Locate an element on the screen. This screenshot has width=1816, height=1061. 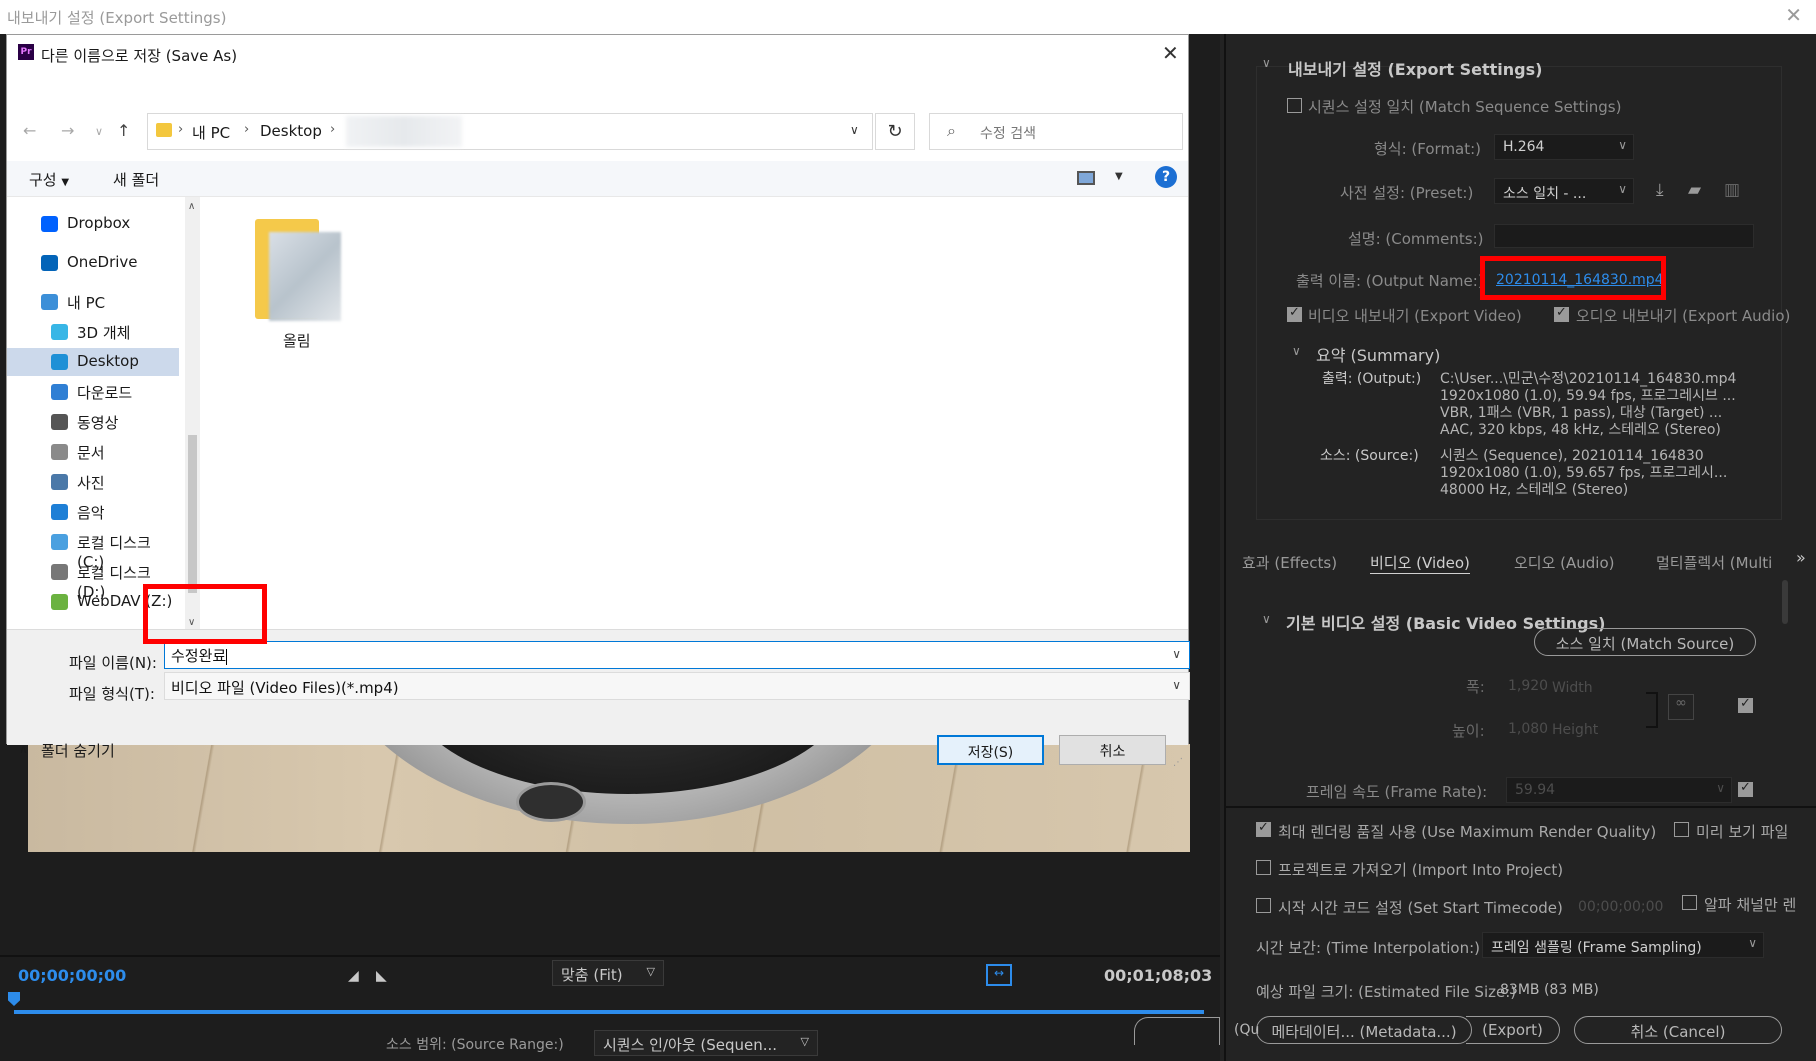
nav-item: 문서 is located at coordinates (93, 452).